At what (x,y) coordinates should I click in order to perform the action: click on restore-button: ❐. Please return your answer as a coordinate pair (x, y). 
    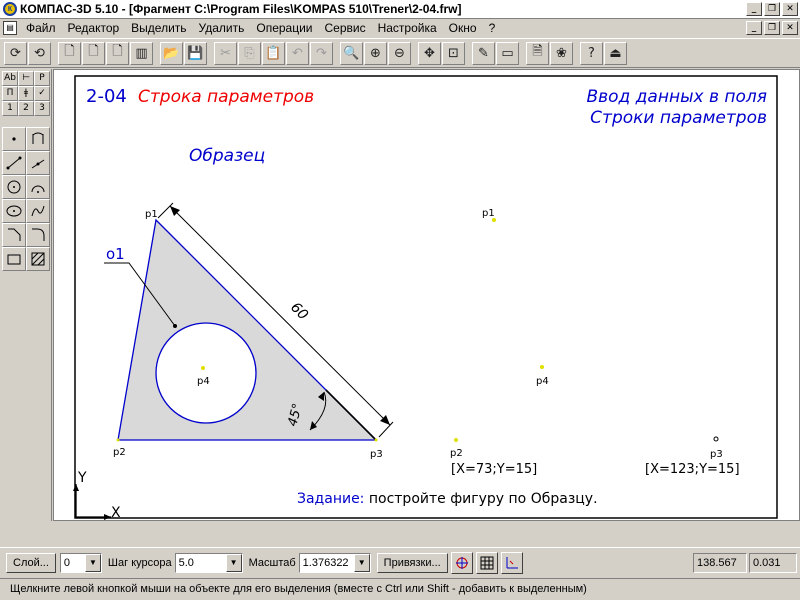
    Looking at the image, I should click on (772, 9).